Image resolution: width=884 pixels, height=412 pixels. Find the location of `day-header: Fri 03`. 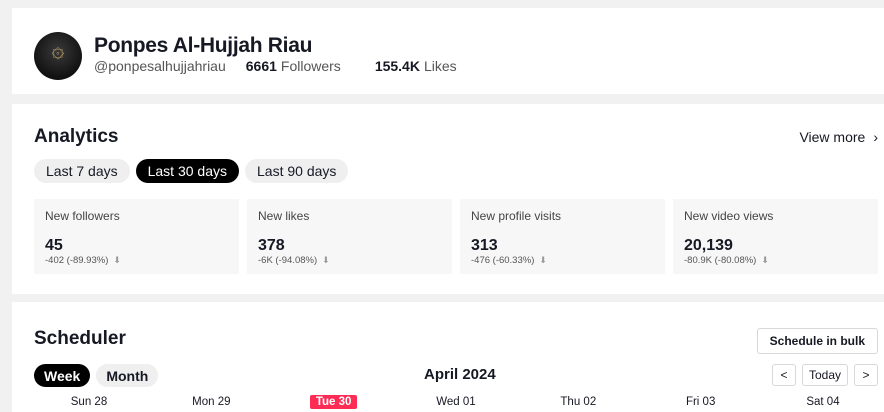

day-header: Fri 03 is located at coordinates (701, 402).